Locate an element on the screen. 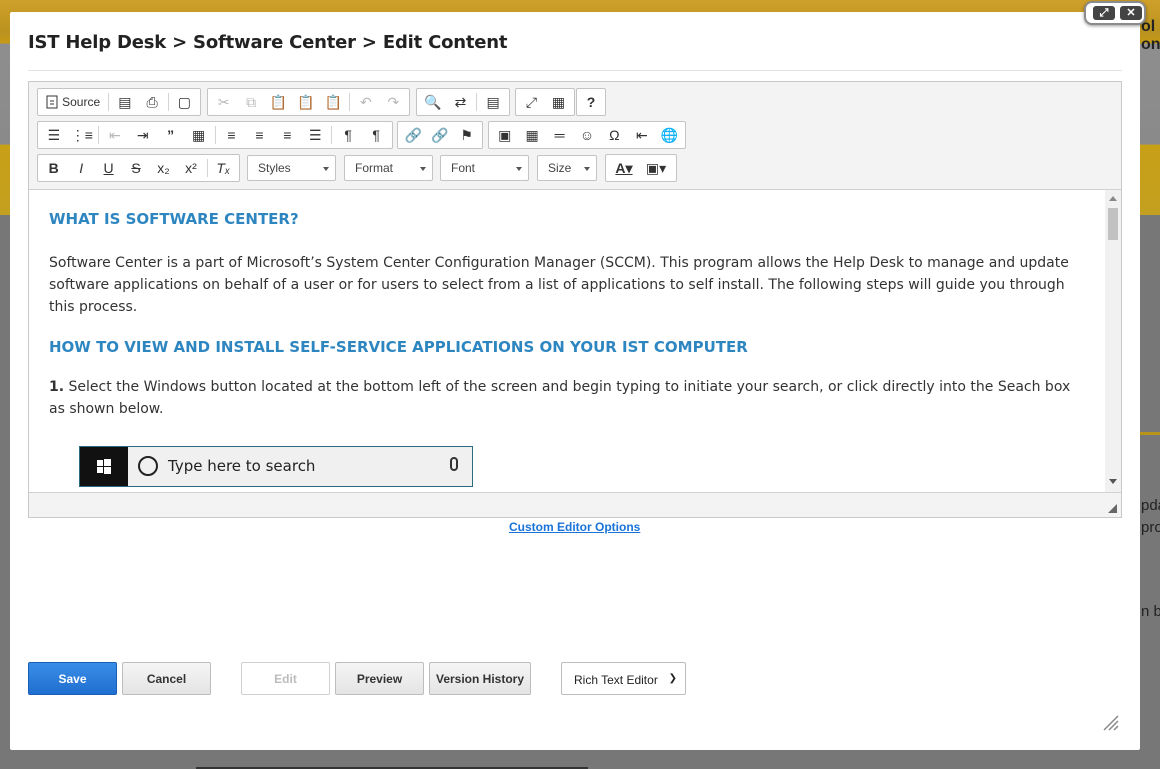  templates-icon: ▢ is located at coordinates (184, 101).